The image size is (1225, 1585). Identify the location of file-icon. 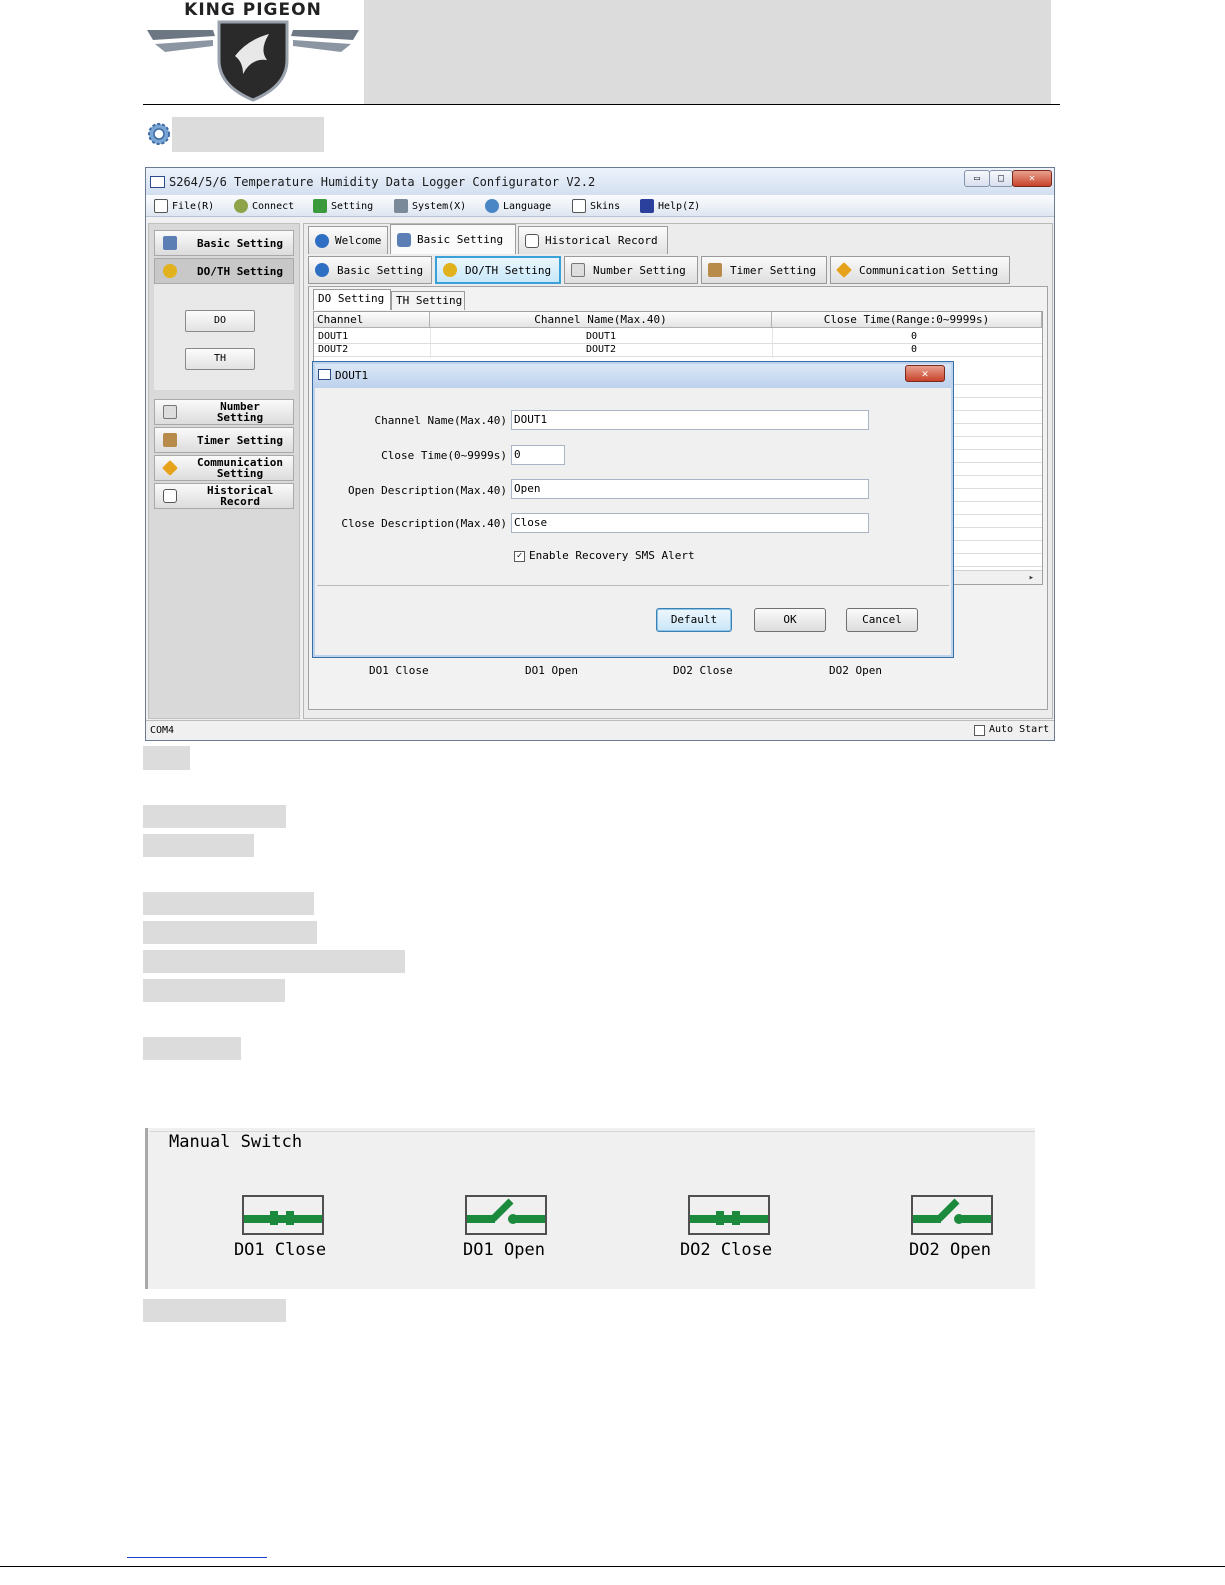
(161, 206).